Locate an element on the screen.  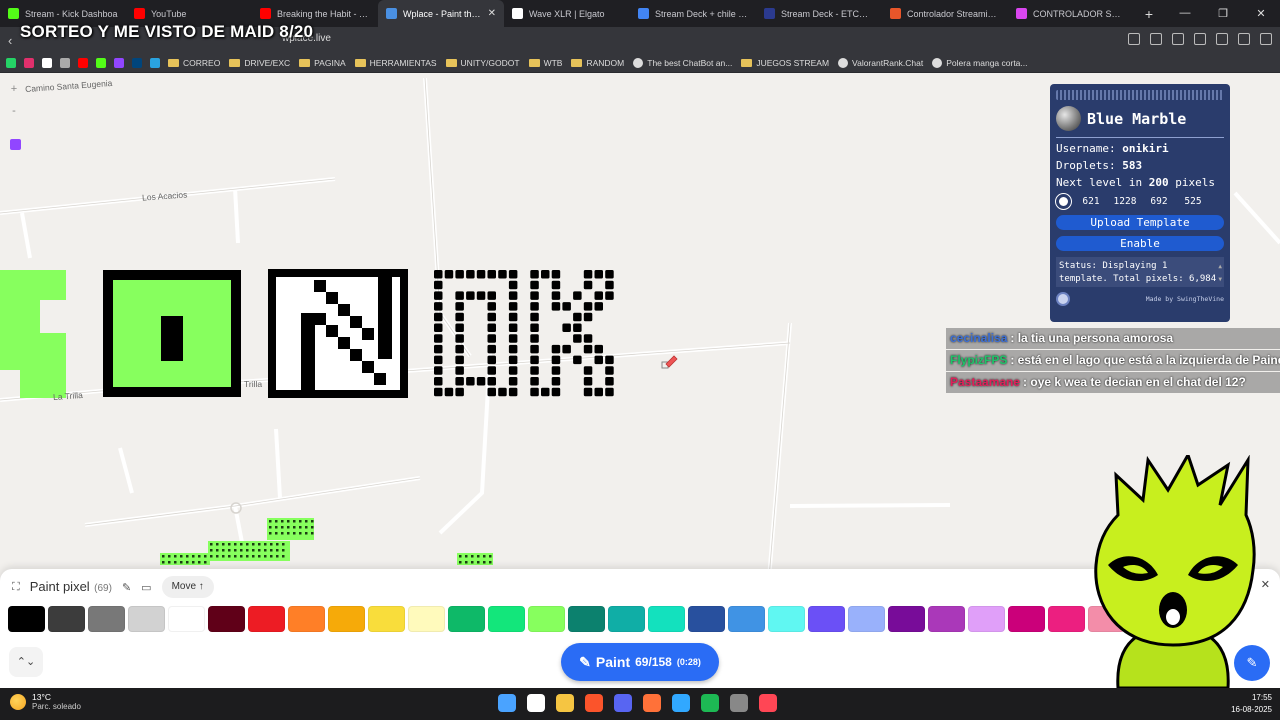
pencil-icon: ✎ is located at coordinates (126, 587).